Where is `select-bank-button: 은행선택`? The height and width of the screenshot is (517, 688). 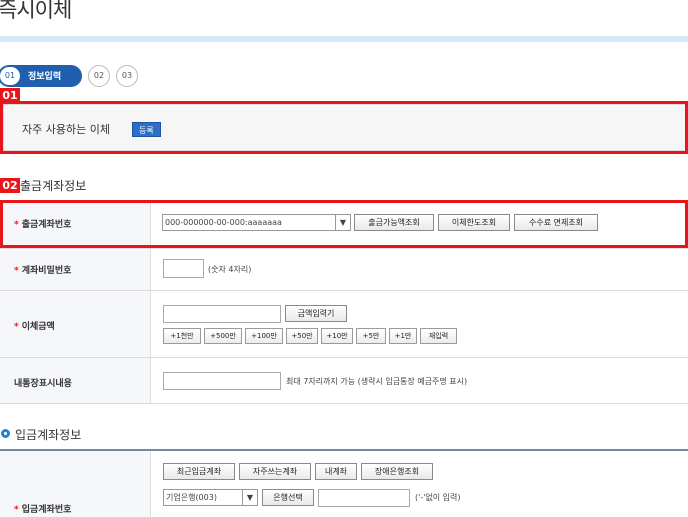
select-bank-button: 은행선택 is located at coordinates (288, 497).